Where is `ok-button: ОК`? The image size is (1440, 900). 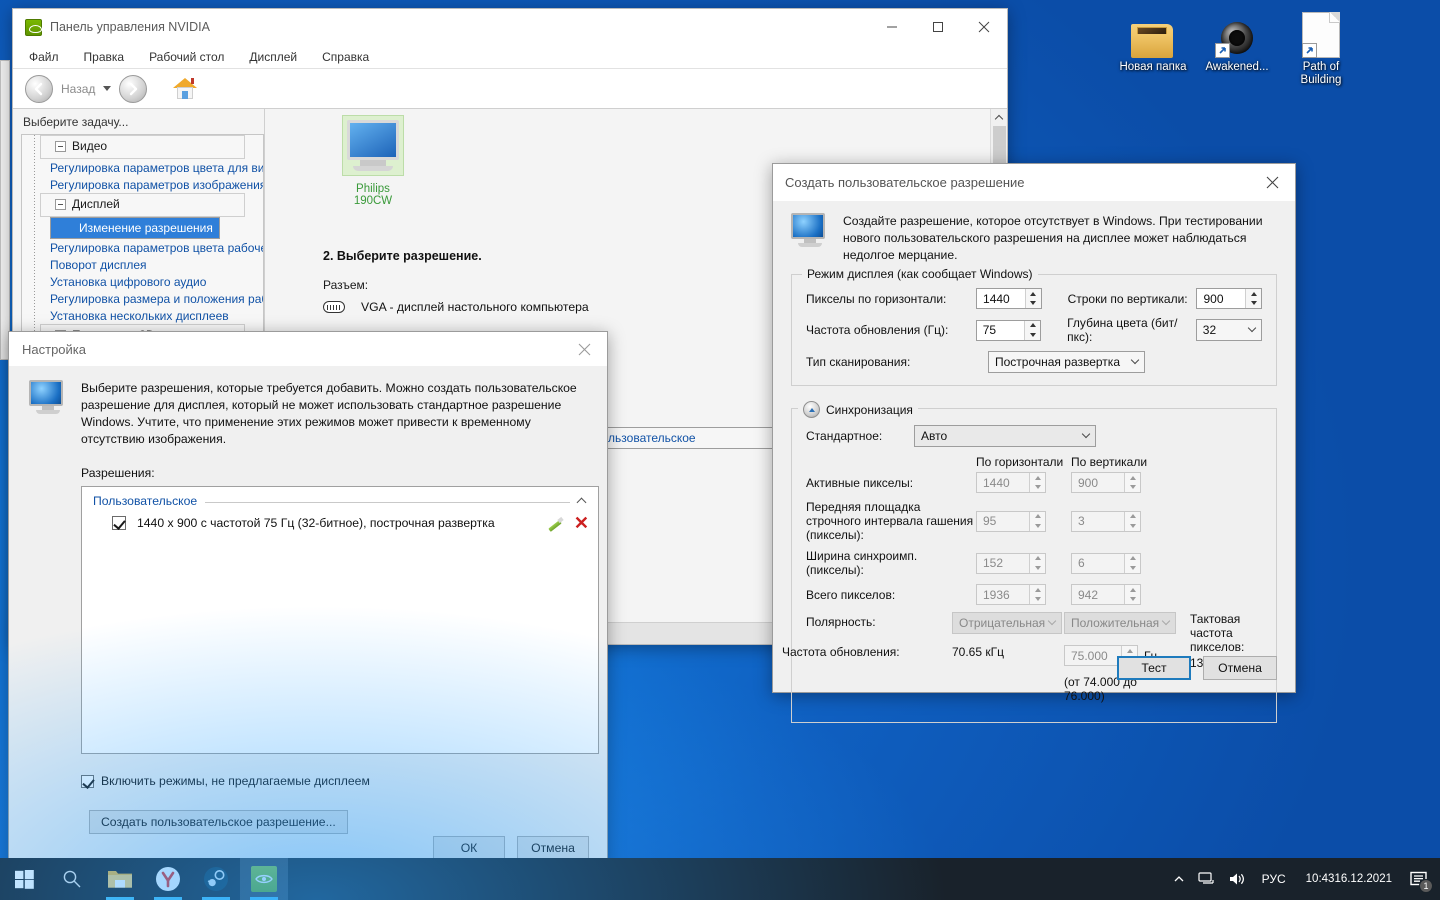 ok-button: ОК is located at coordinates (469, 848).